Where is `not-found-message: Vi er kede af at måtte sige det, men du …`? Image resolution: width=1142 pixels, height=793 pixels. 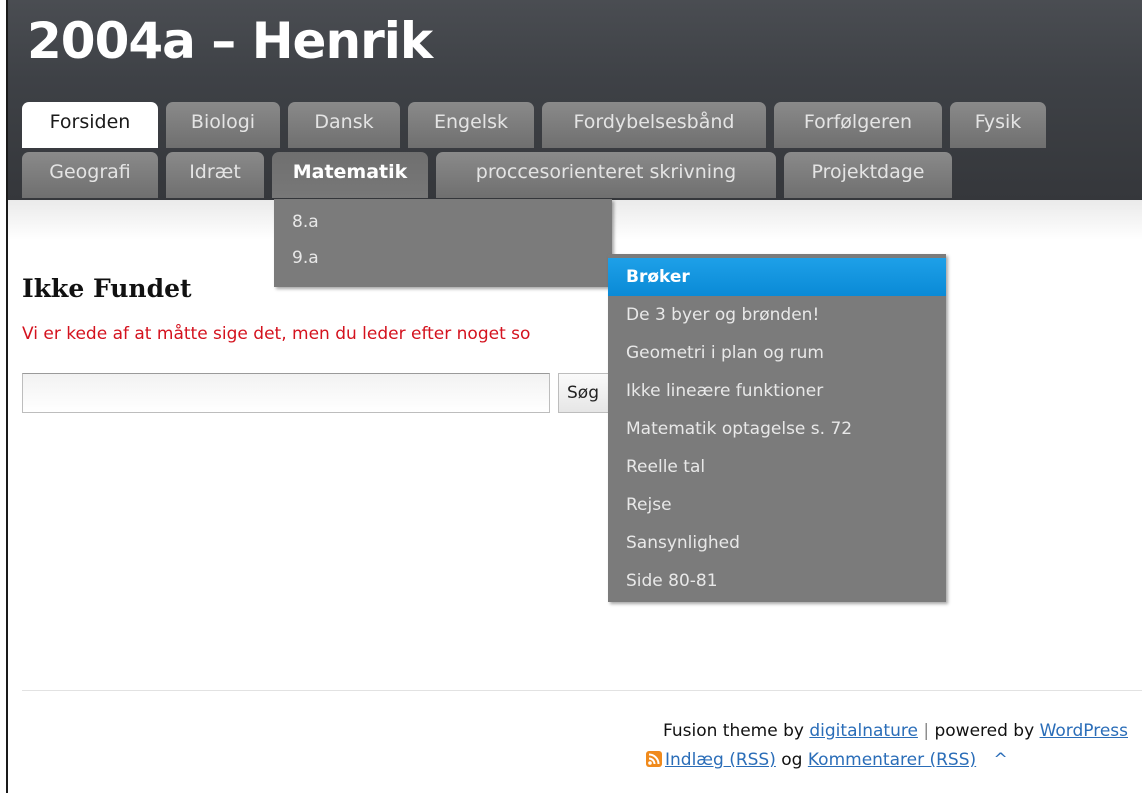 not-found-message: Vi er kede af at måtte sige det, men du … is located at coordinates (276, 334).